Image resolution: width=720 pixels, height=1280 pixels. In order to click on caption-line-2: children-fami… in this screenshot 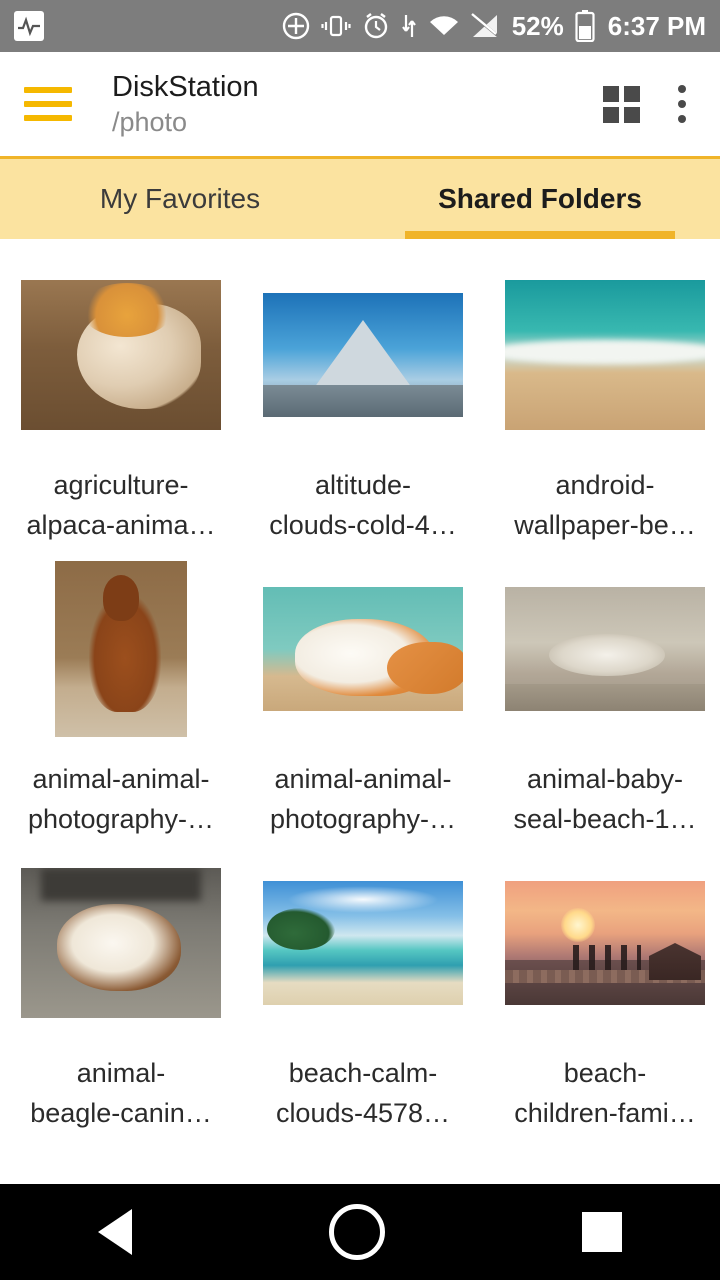, I will do `click(605, 1113)`.